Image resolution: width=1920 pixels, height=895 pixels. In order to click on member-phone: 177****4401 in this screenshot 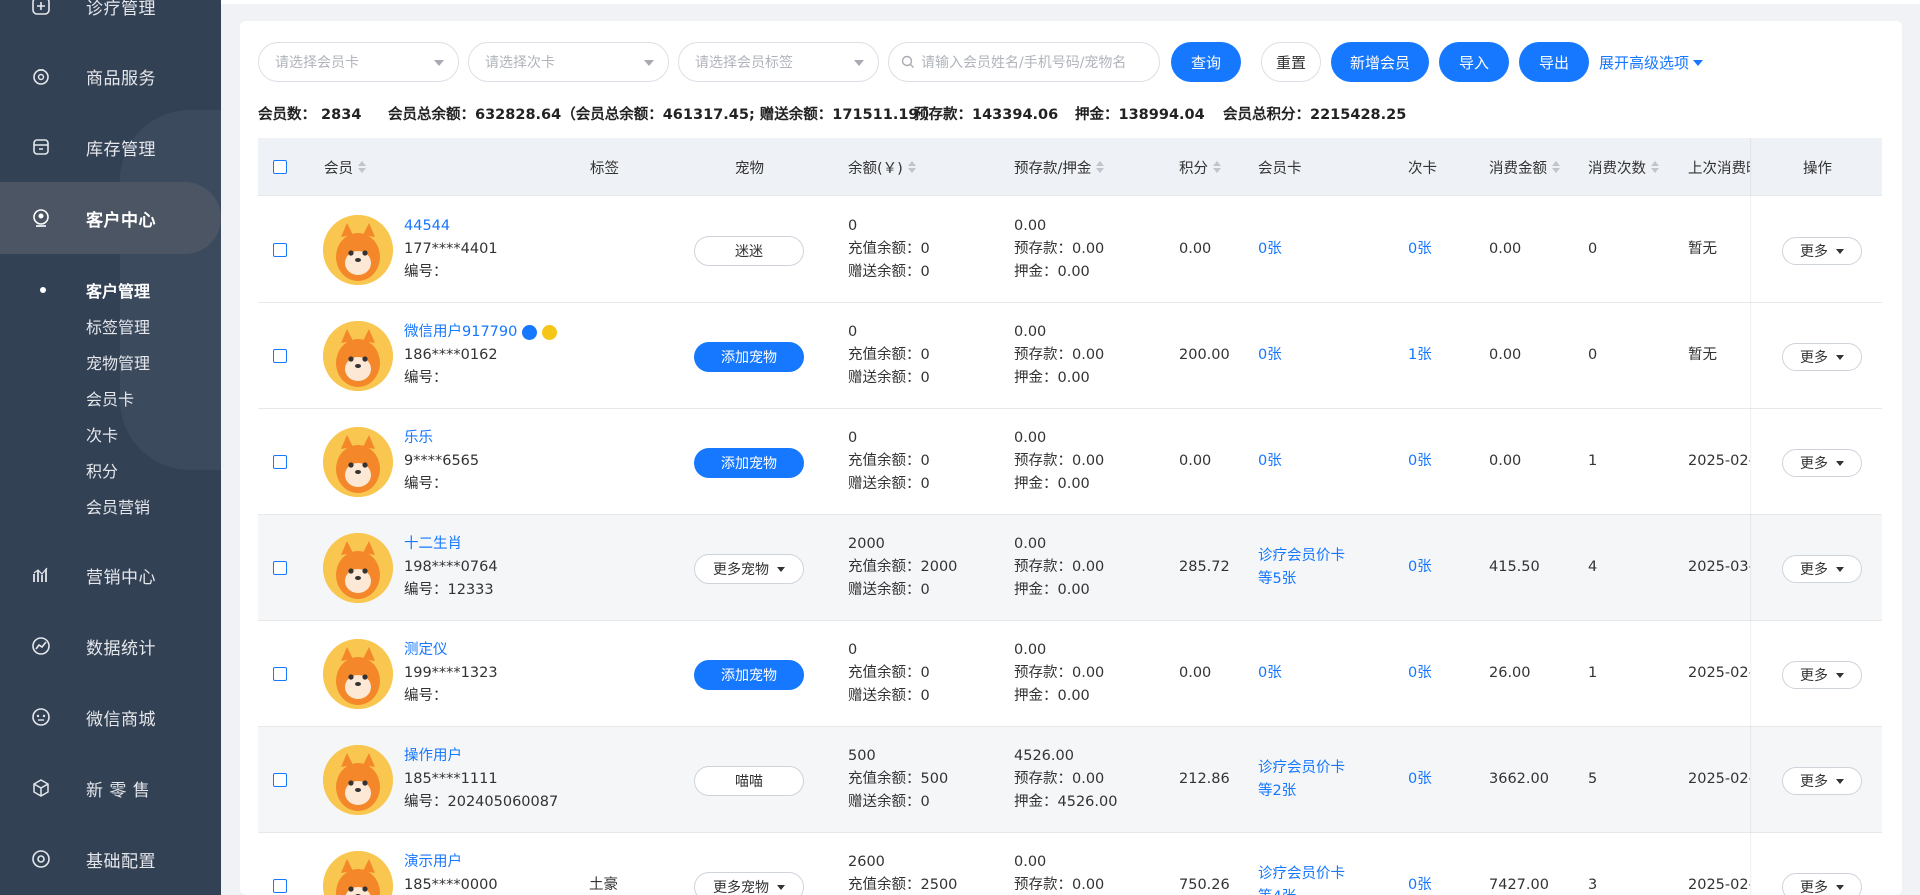, I will do `click(451, 249)`.